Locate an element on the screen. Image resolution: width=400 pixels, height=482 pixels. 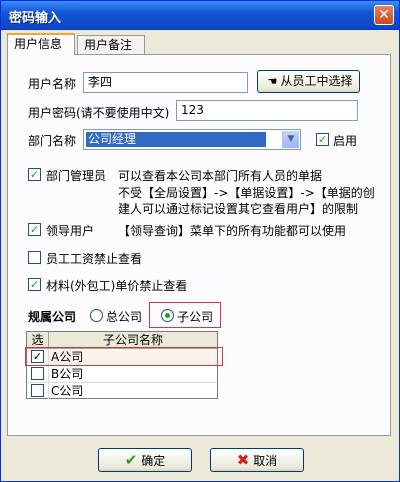
hand-point-icon: ☚ is located at coordinates (272, 81).